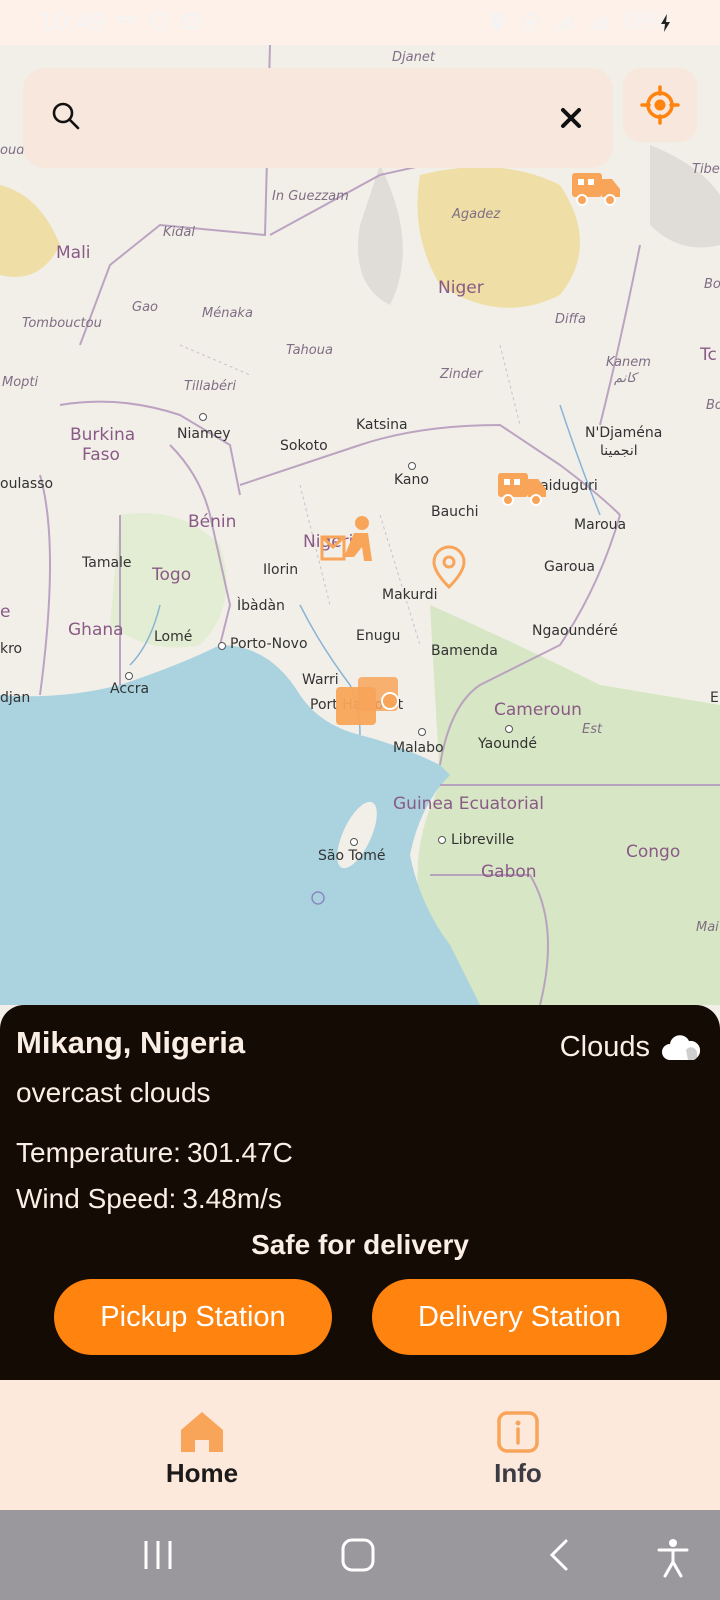  Describe the element at coordinates (193, 1317) in the screenshot. I see `pickup-station-button: Pickup Station` at that location.